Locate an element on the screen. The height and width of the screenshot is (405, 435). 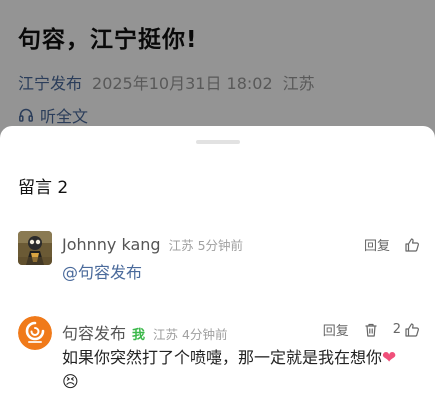
persevering-face-emoji-icon: 😣 is located at coordinates (70, 381).